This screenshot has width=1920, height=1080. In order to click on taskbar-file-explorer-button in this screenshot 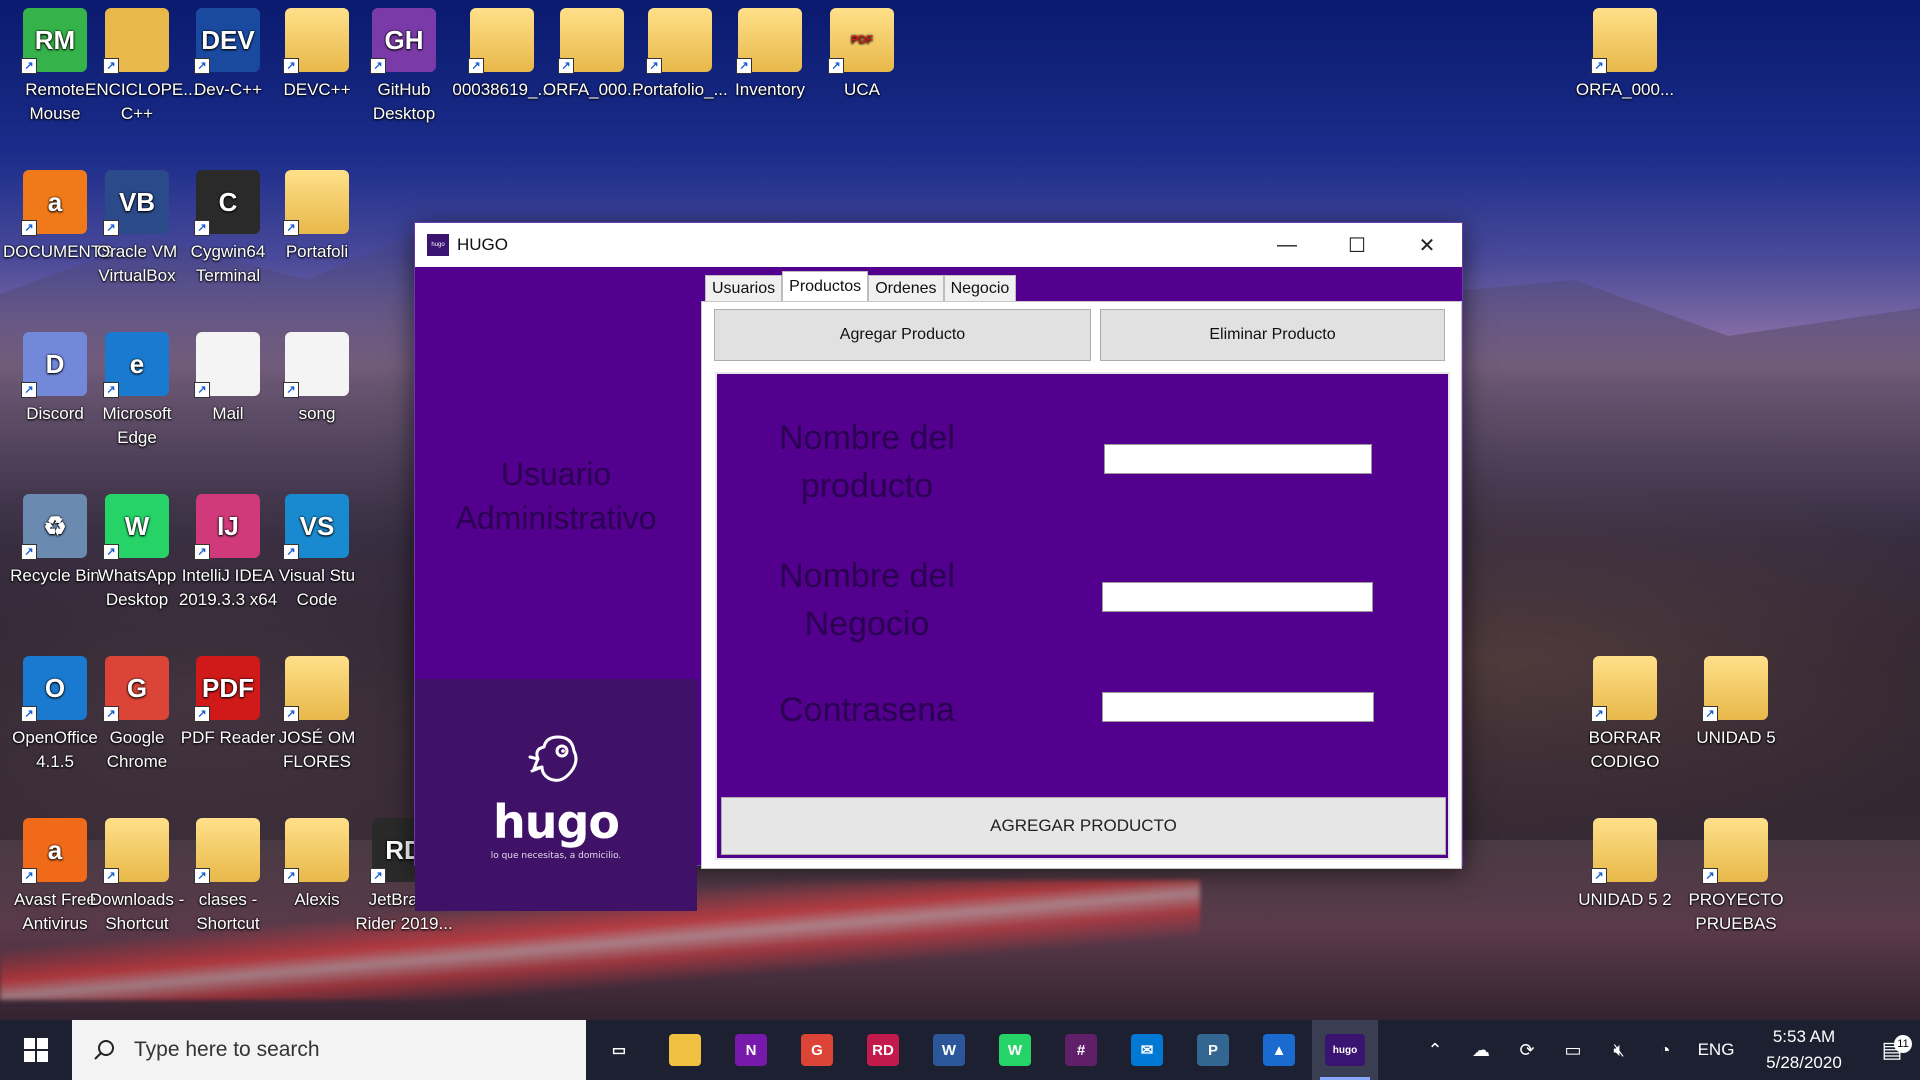, I will do `click(685, 1050)`.